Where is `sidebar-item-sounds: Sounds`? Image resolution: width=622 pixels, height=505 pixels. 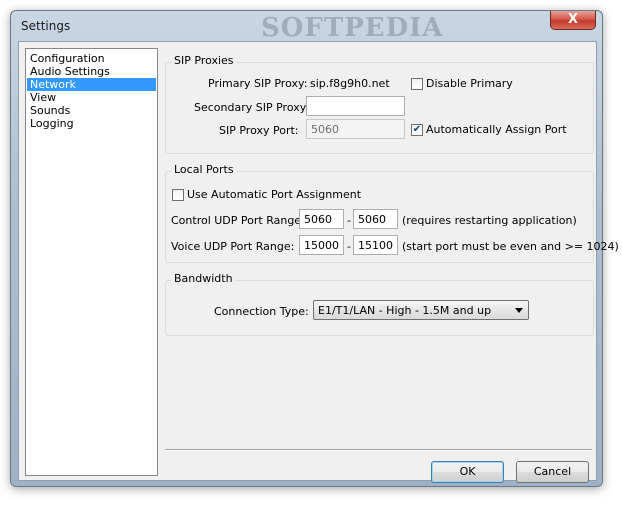 sidebar-item-sounds: Sounds is located at coordinates (91, 110).